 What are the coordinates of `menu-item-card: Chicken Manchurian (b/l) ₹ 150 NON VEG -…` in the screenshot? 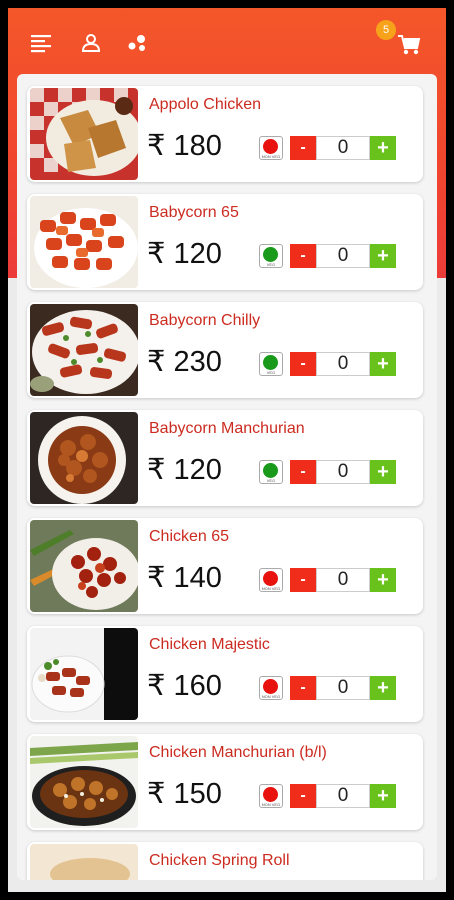 It's located at (225, 782).